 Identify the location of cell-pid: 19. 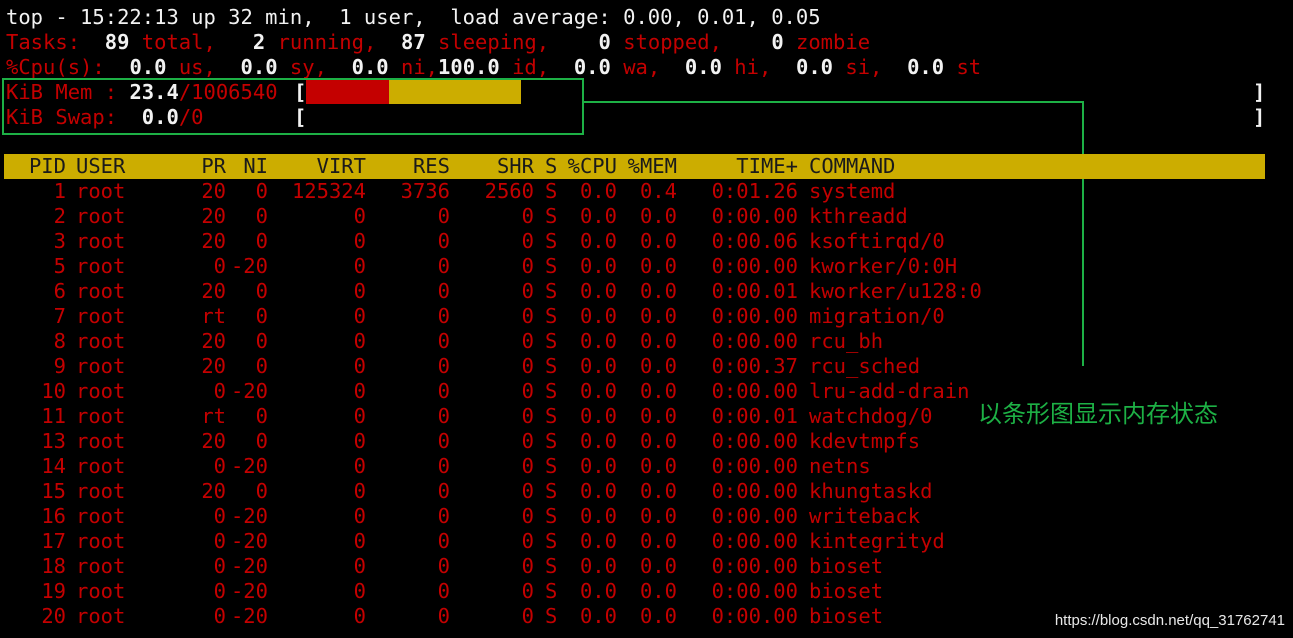
(53, 591).